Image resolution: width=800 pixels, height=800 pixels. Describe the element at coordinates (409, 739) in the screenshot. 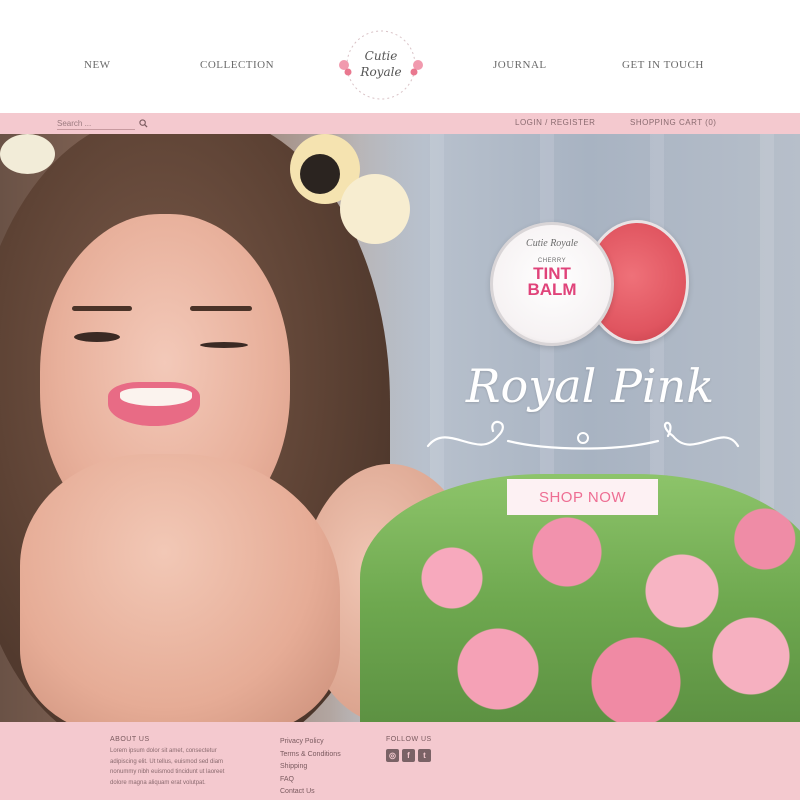

I see `follow-title: FOLLOW US` at that location.